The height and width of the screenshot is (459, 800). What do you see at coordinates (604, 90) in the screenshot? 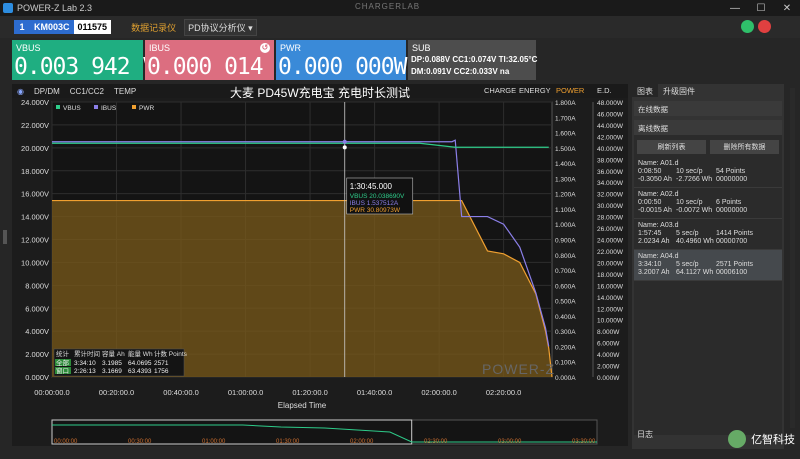
I see `tab-ed: E.D.` at bounding box center [604, 90].